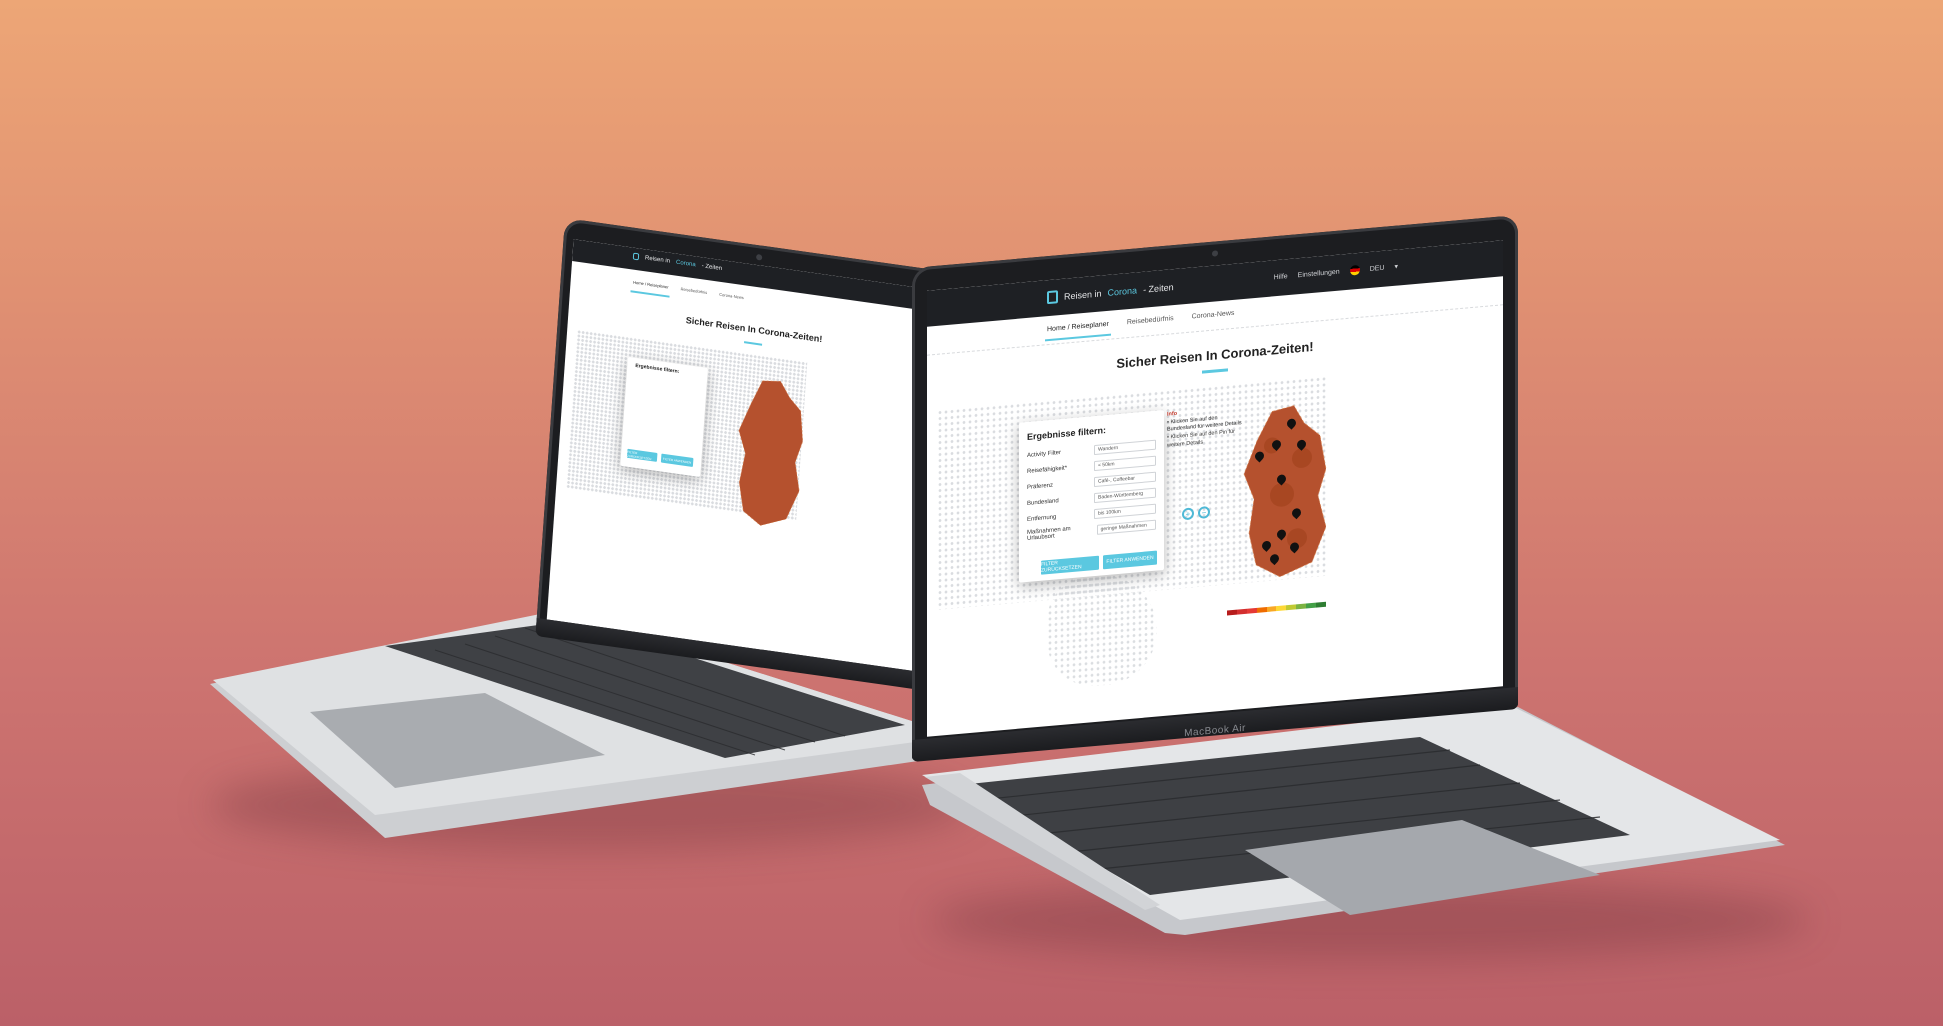  I want to click on filter-title-front: Ergebnisse filtern:, so click(1067, 433).